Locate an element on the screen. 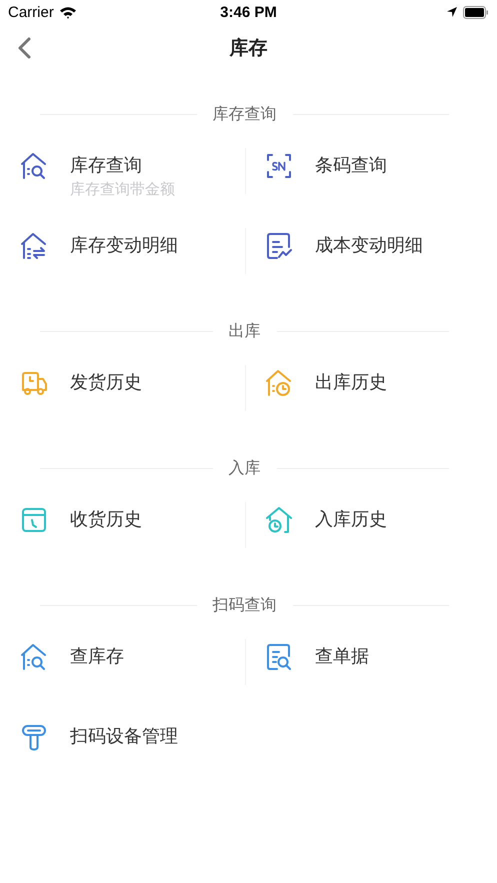  page-title: 库存 is located at coordinates (249, 48).